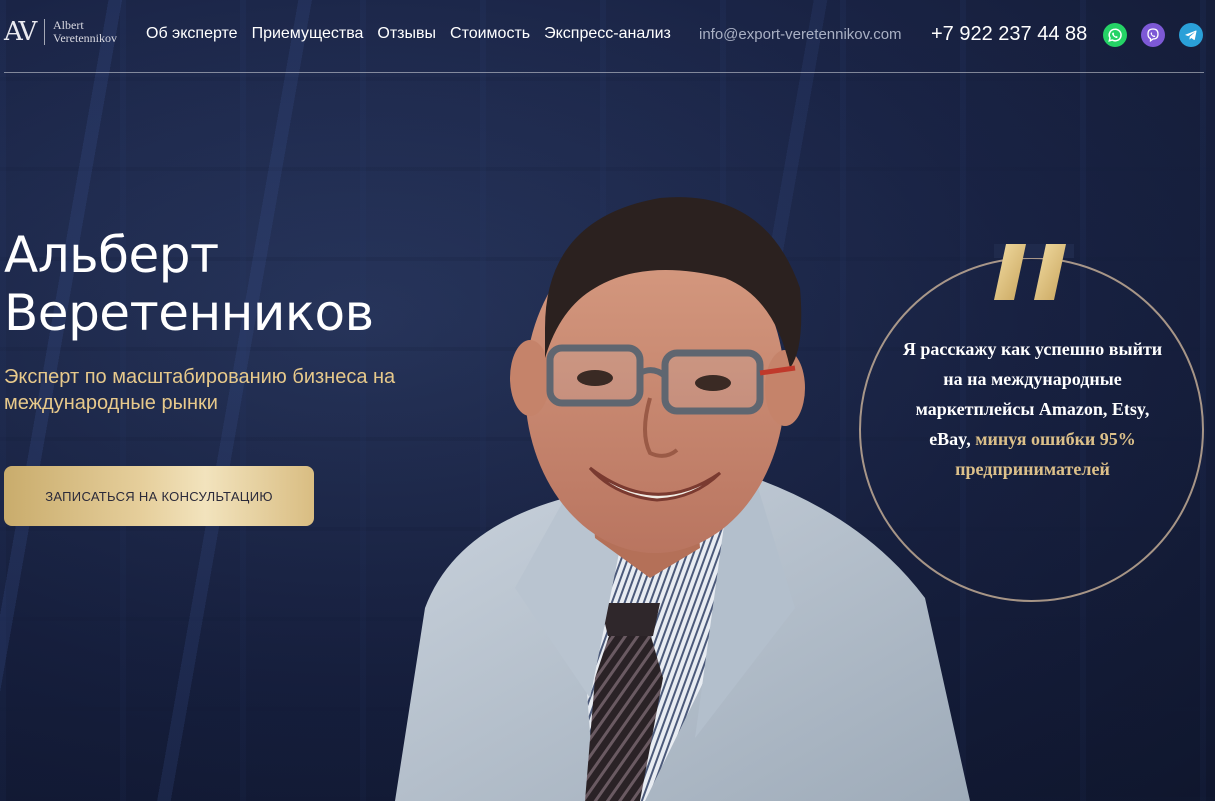  Describe the element at coordinates (1034, 272) in the screenshot. I see `quote-mark-icon` at that location.